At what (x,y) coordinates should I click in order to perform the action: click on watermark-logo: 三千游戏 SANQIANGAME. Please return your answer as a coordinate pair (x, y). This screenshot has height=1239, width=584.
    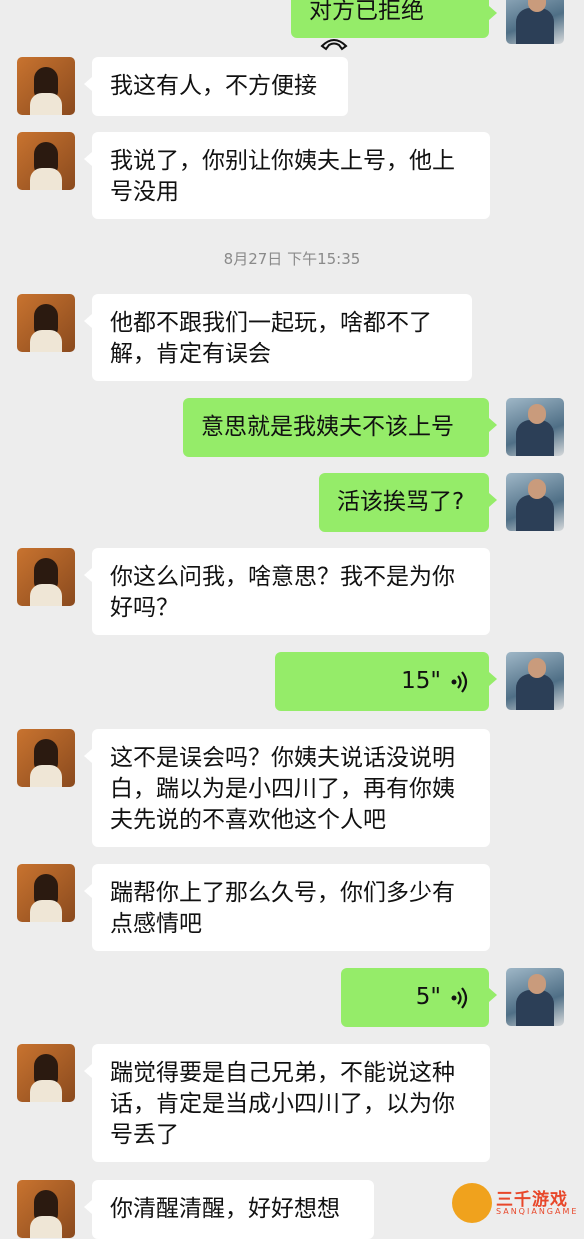
    Looking at the image, I should click on (517, 1204).